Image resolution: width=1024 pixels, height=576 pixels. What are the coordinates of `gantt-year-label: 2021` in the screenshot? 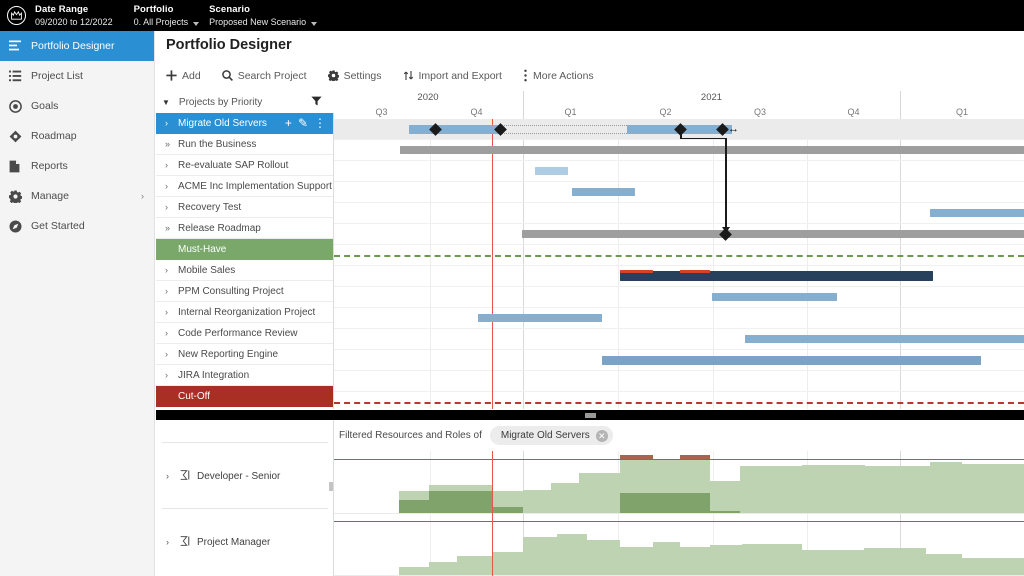 It's located at (711, 97).